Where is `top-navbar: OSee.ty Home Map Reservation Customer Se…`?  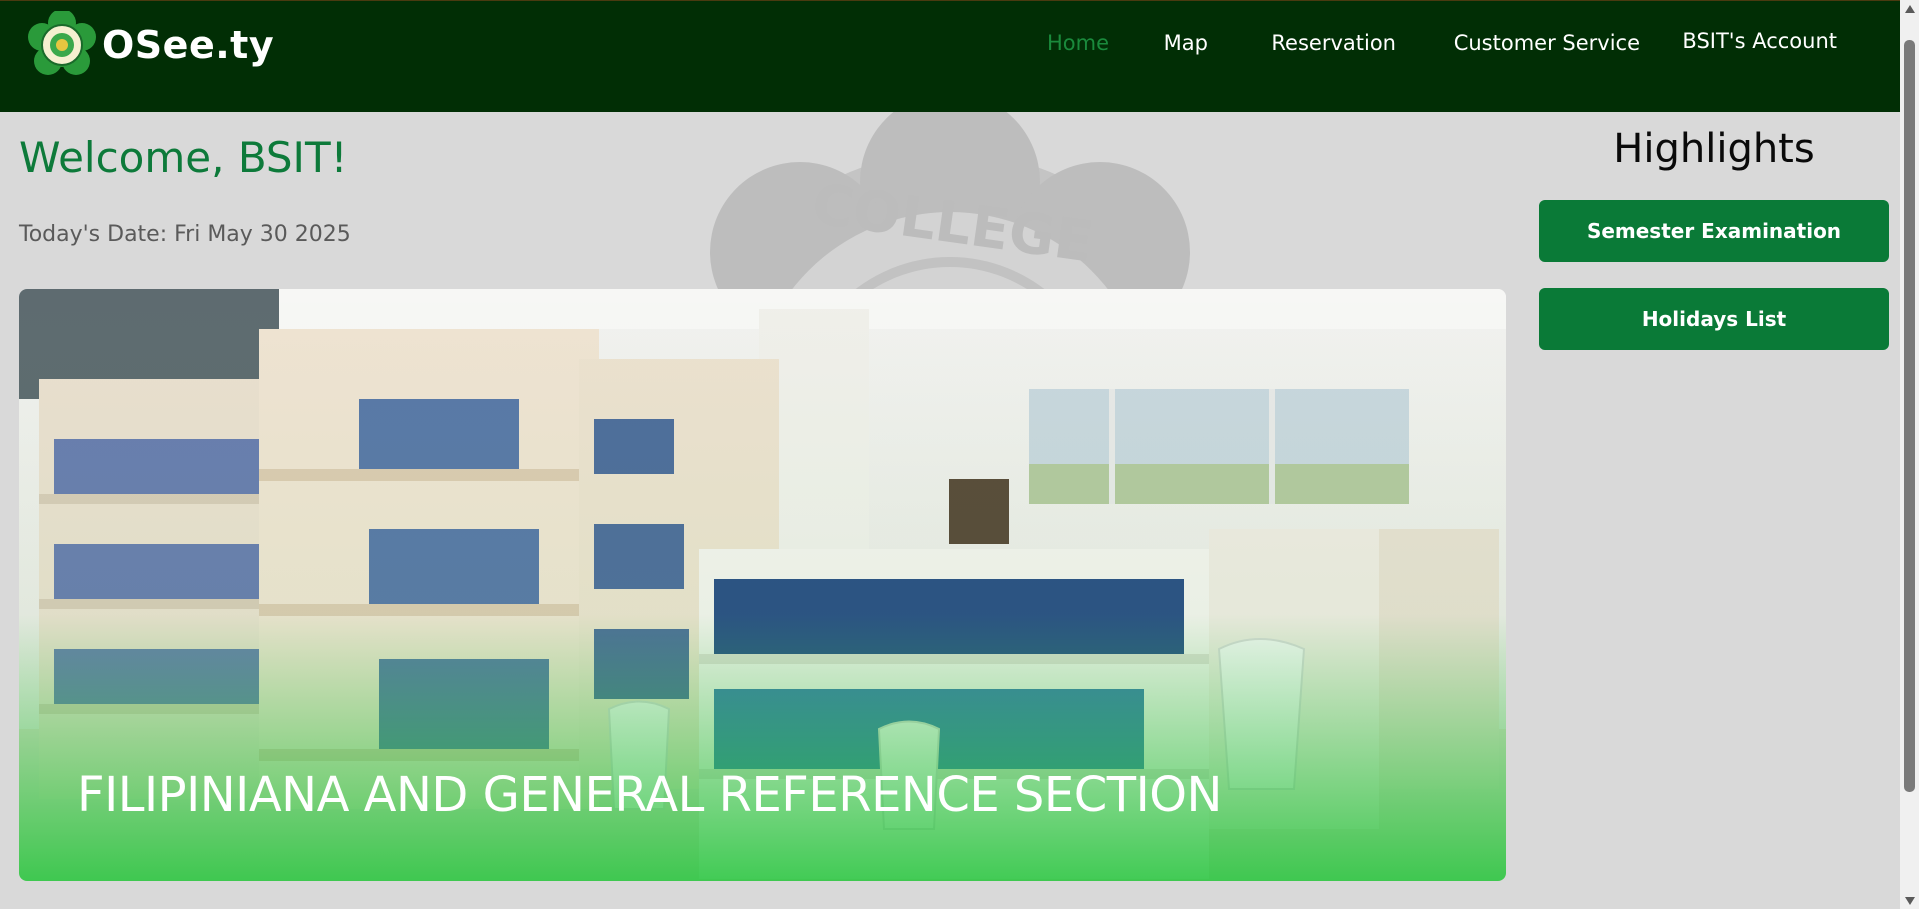 top-navbar: OSee.ty Home Map Reservation Customer Se… is located at coordinates (950, 56).